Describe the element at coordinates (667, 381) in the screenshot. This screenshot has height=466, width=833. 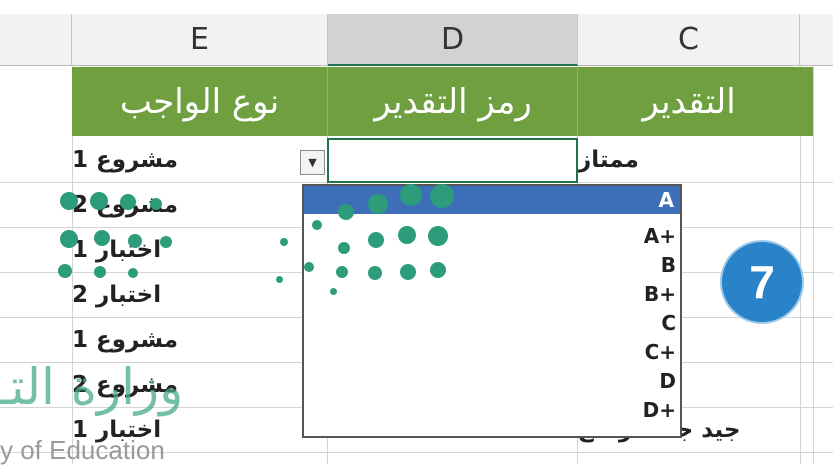
I see `dropdown-option: D` at that location.